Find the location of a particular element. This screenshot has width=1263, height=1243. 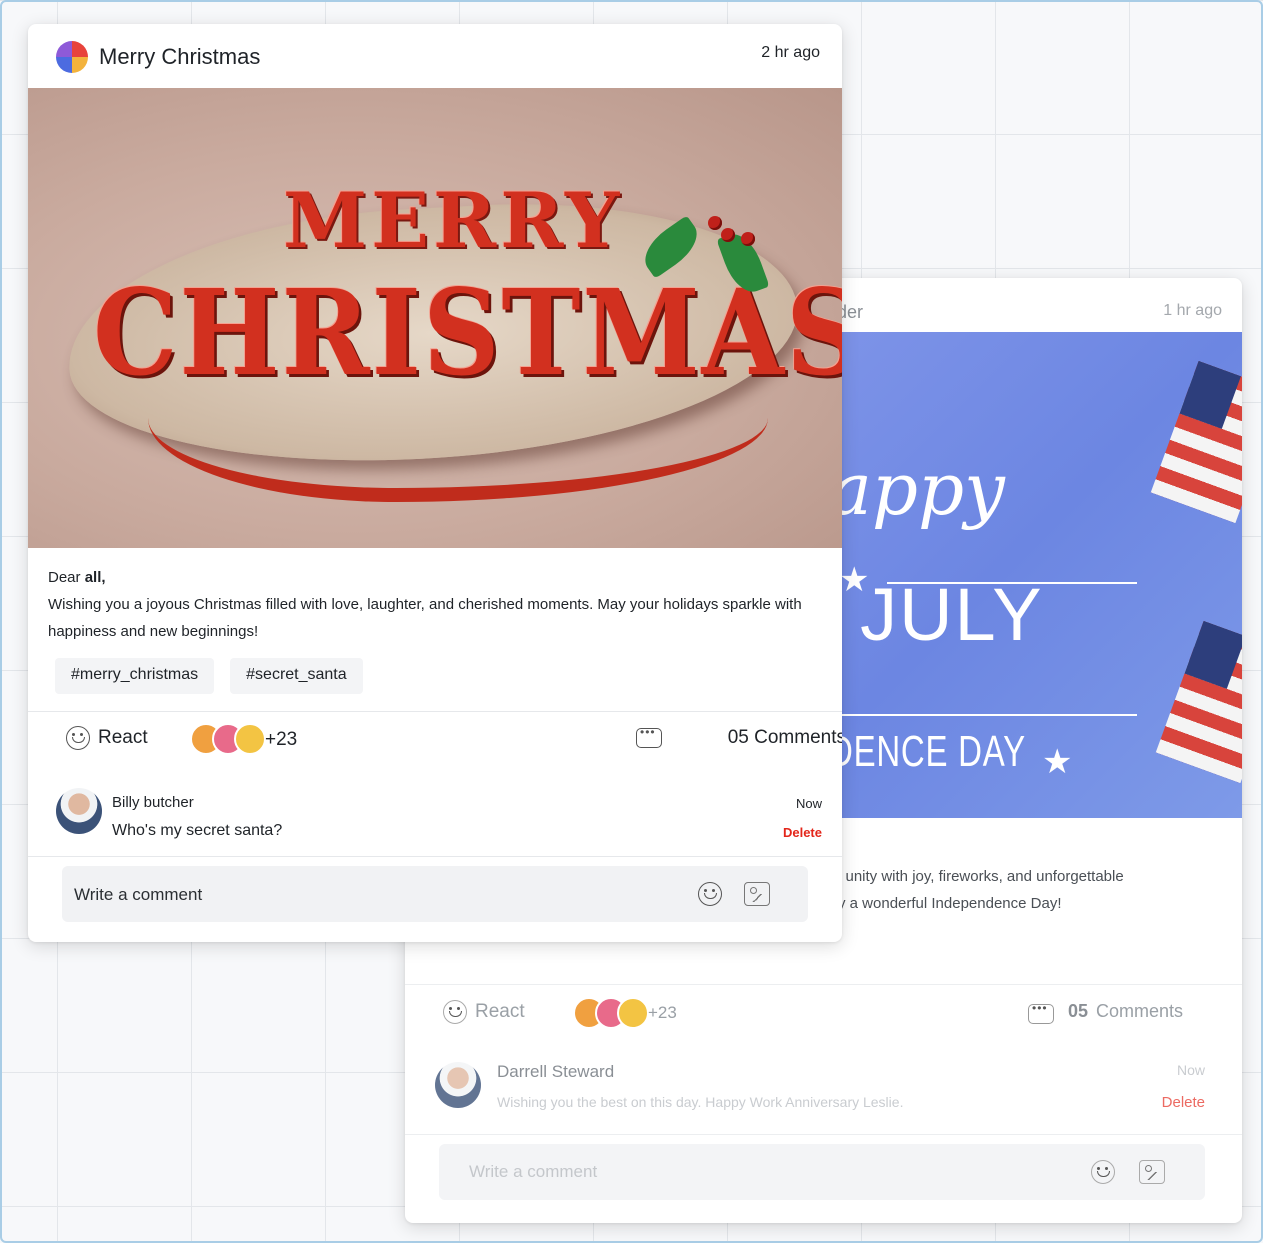

post-header: Merry Christmas 2 hr ago is located at coordinates (435, 56).